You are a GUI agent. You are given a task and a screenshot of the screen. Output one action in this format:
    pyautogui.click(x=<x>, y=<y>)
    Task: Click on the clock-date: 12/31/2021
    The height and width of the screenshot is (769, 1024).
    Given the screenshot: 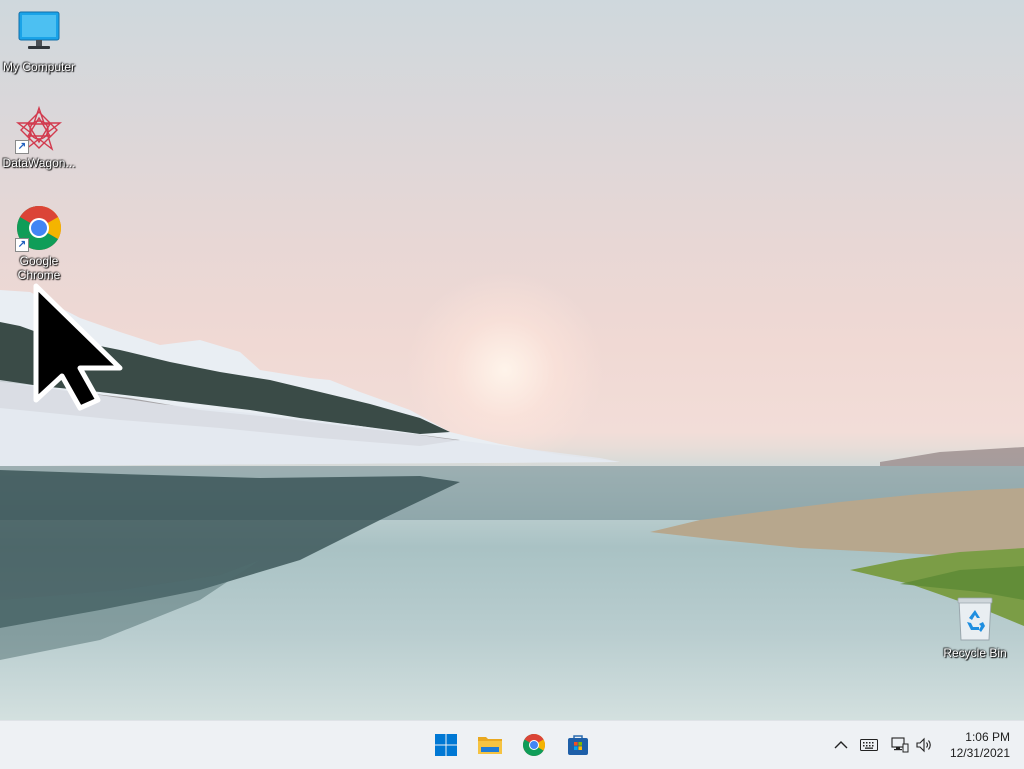 What is the action you would take?
    pyautogui.click(x=979, y=753)
    